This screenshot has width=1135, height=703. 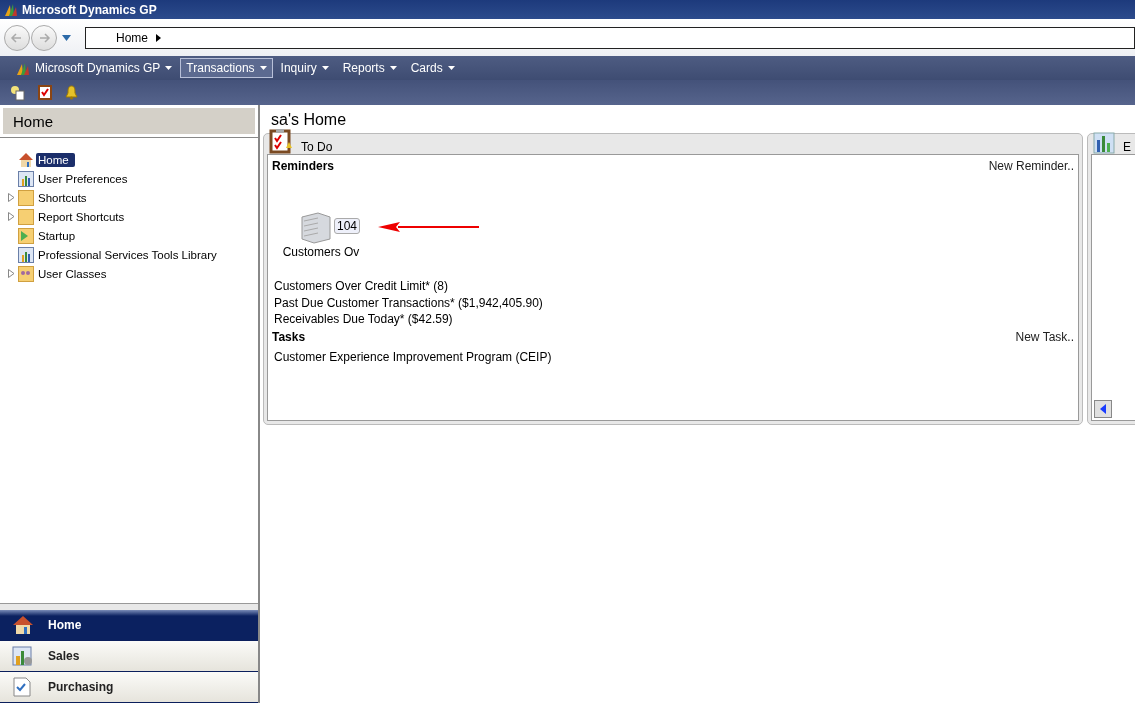 I want to click on reminder-link: Past Due Customer Transactions* ($1,942,405.90), so click(x=673, y=303).